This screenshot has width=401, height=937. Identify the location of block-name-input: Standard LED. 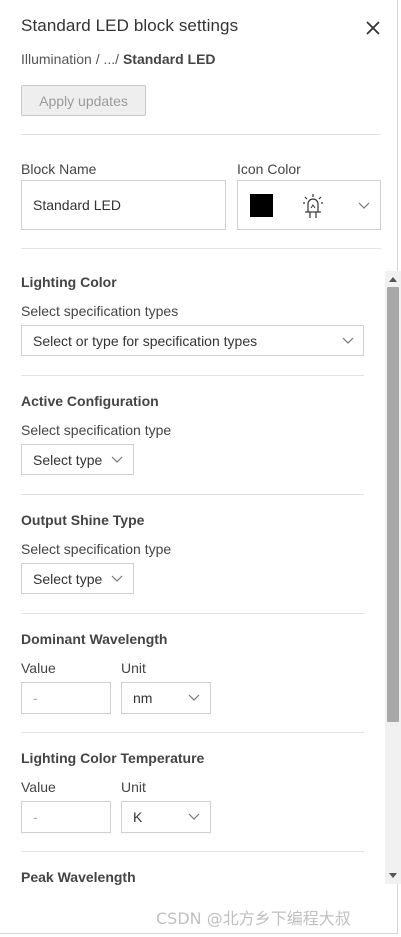
(123, 205).